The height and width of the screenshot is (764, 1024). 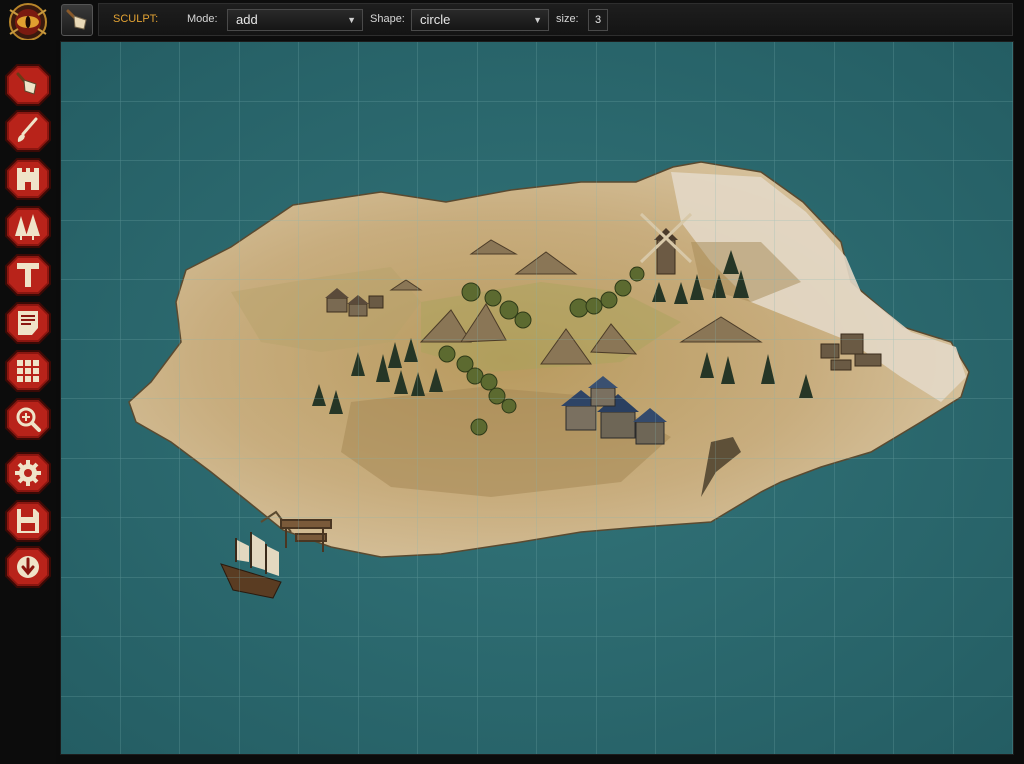 What do you see at coordinates (295, 20) in the screenshot?
I see `mode-select: add ▼` at bounding box center [295, 20].